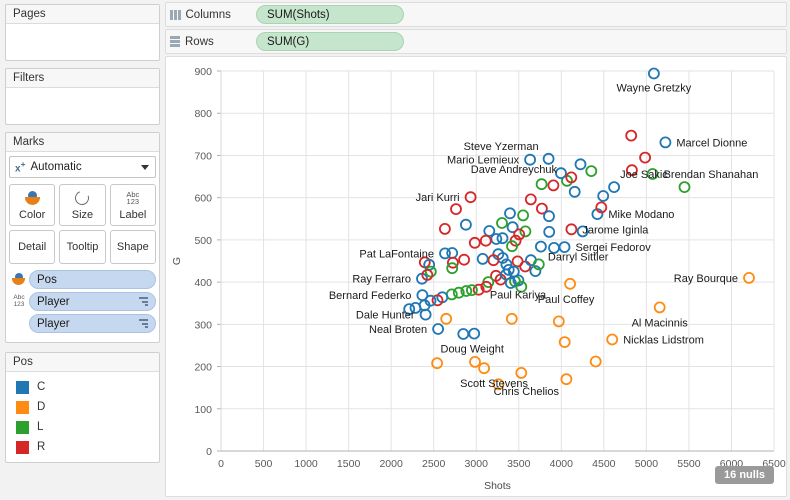 The height and width of the screenshot is (500, 790). I want to click on legend-swatch-R, so click(22, 447).